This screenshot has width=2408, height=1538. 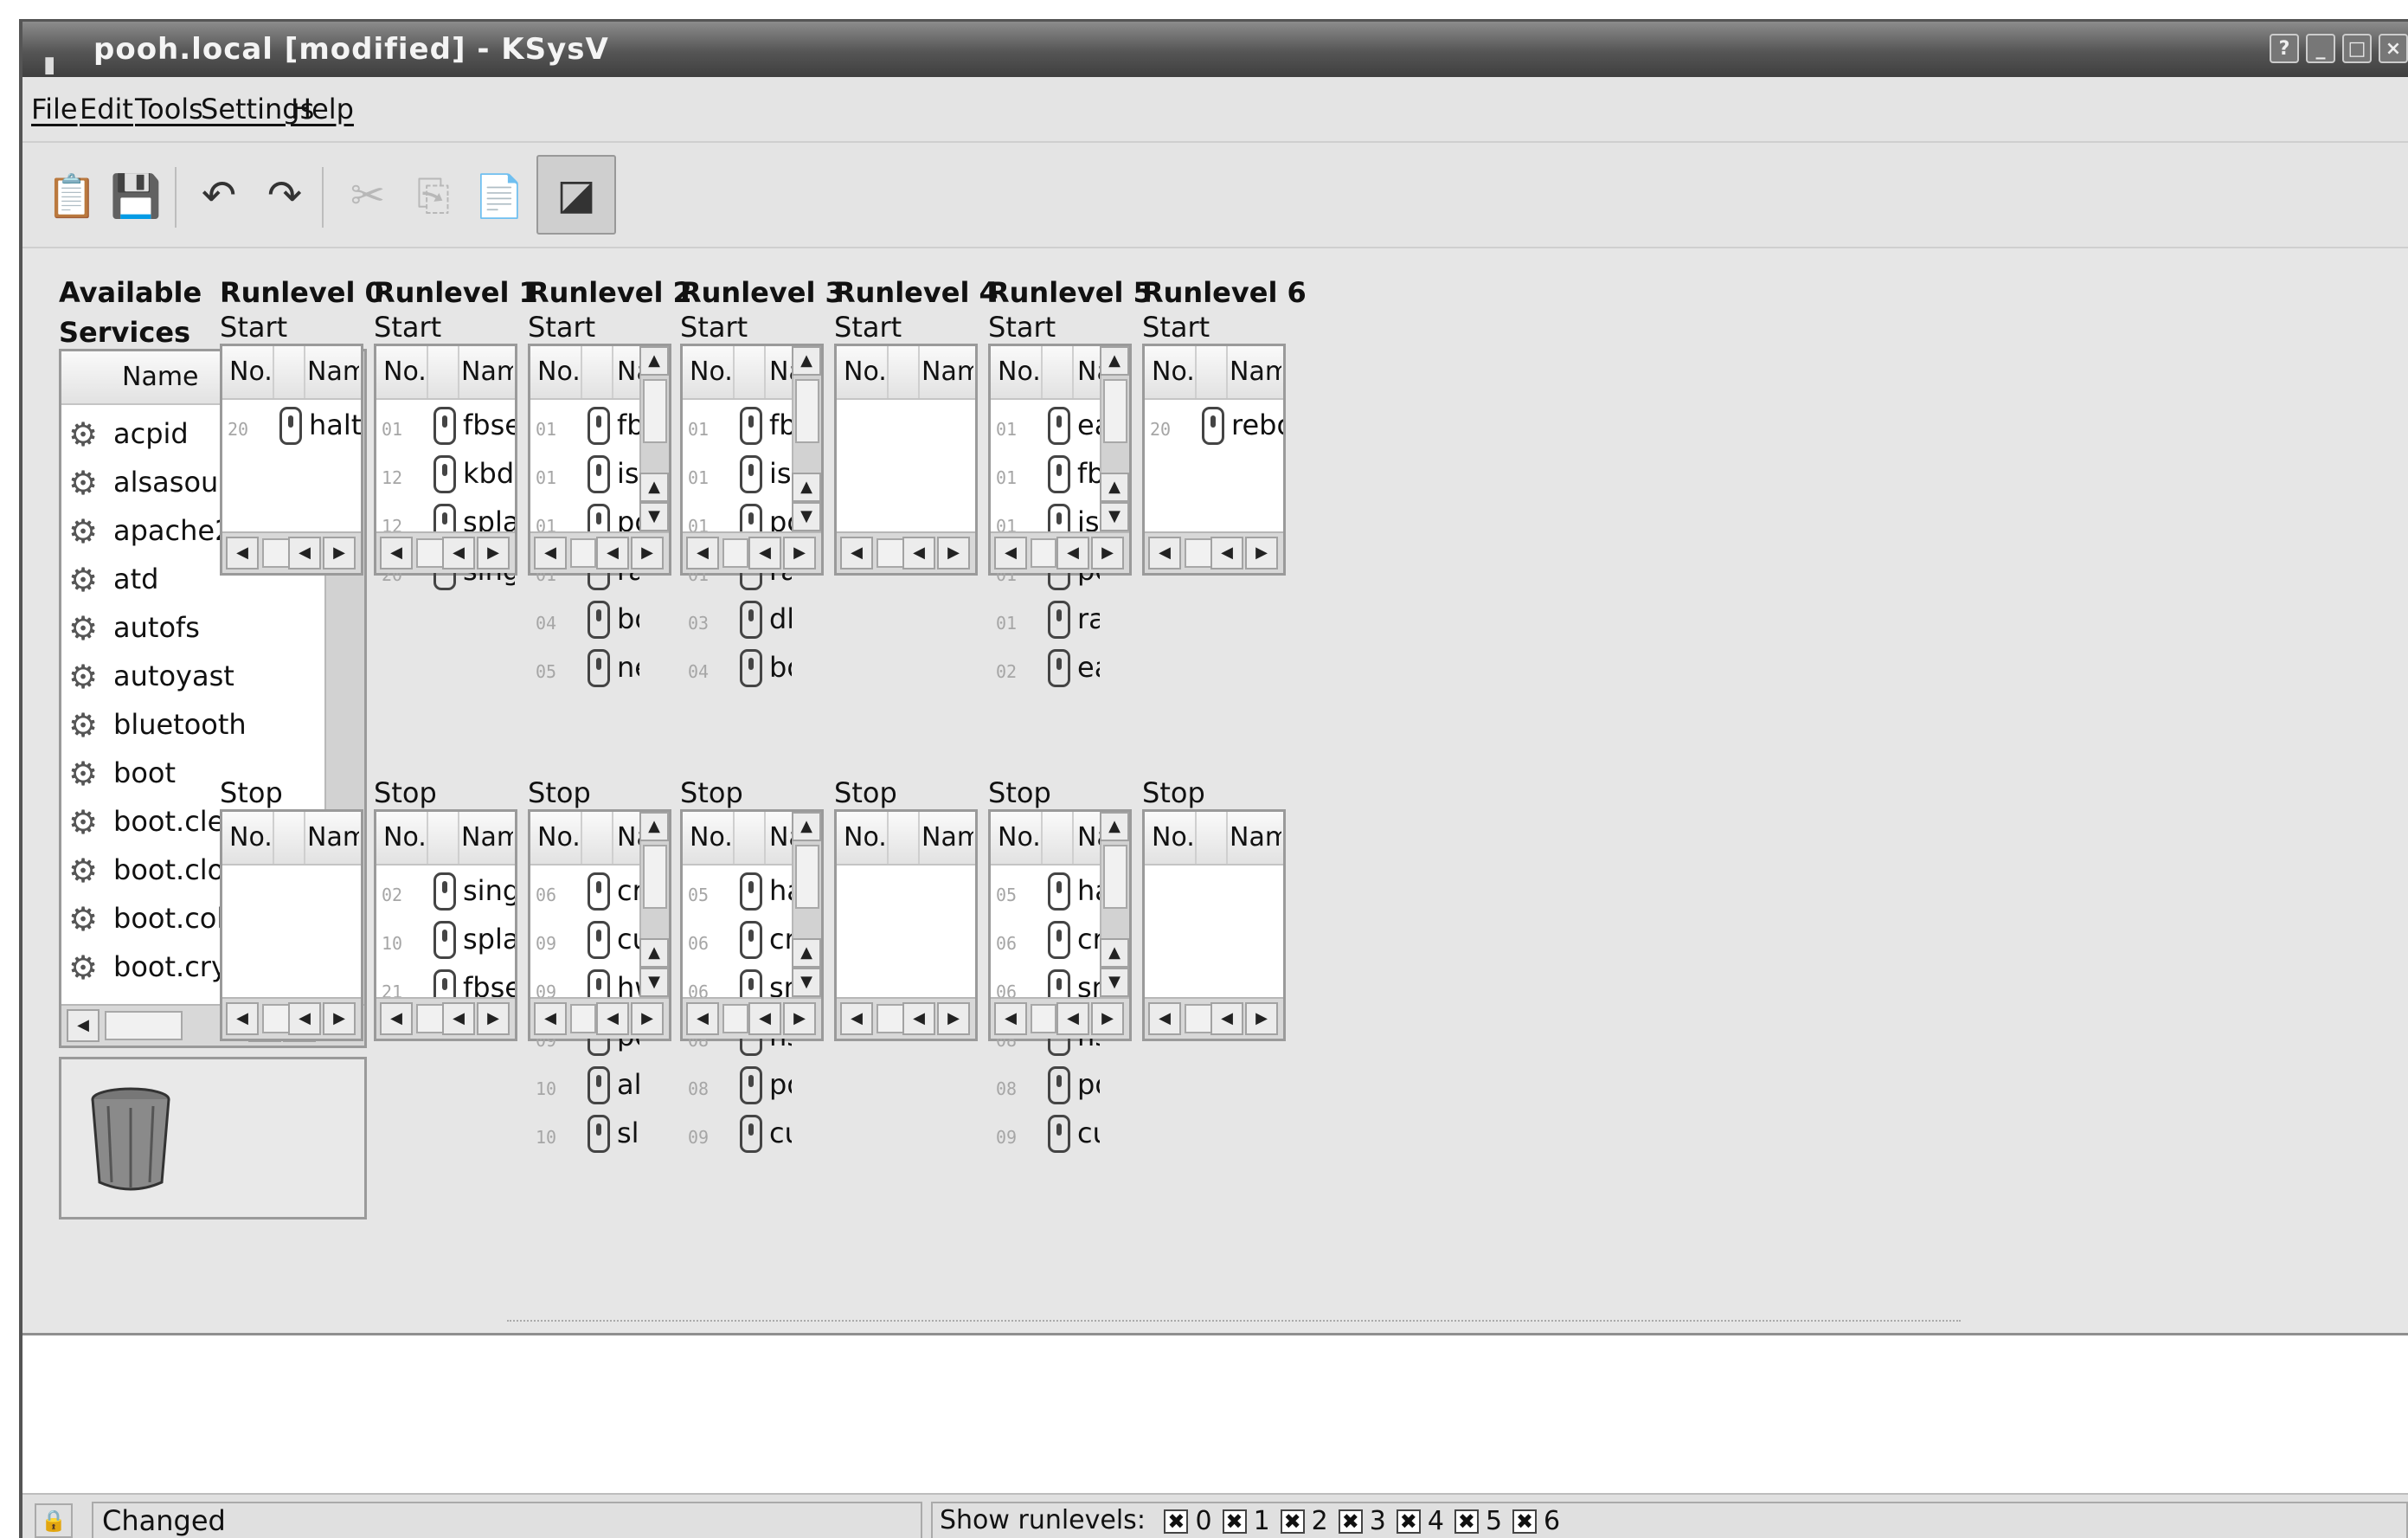 I want to click on lock-icon: 🔒, so click(x=54, y=1520).